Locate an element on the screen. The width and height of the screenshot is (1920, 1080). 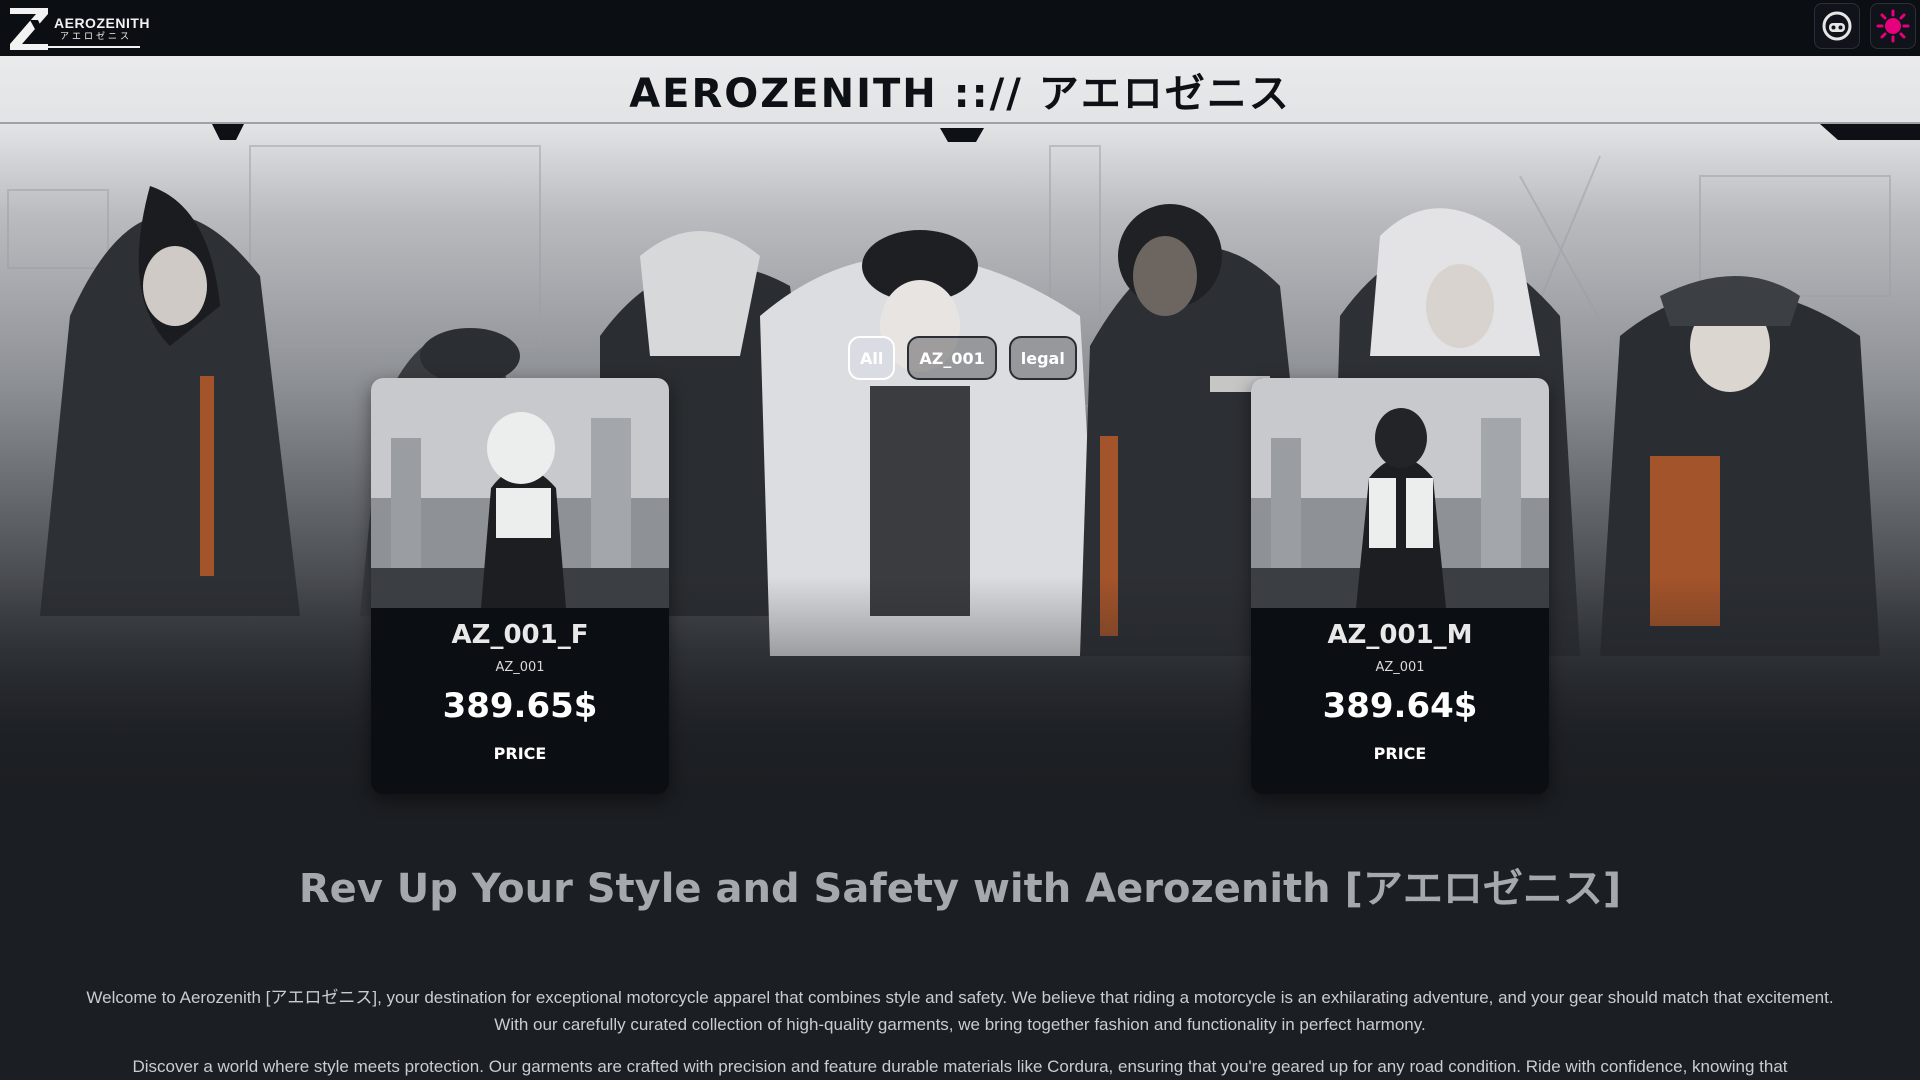
account-button is located at coordinates (1837, 26).